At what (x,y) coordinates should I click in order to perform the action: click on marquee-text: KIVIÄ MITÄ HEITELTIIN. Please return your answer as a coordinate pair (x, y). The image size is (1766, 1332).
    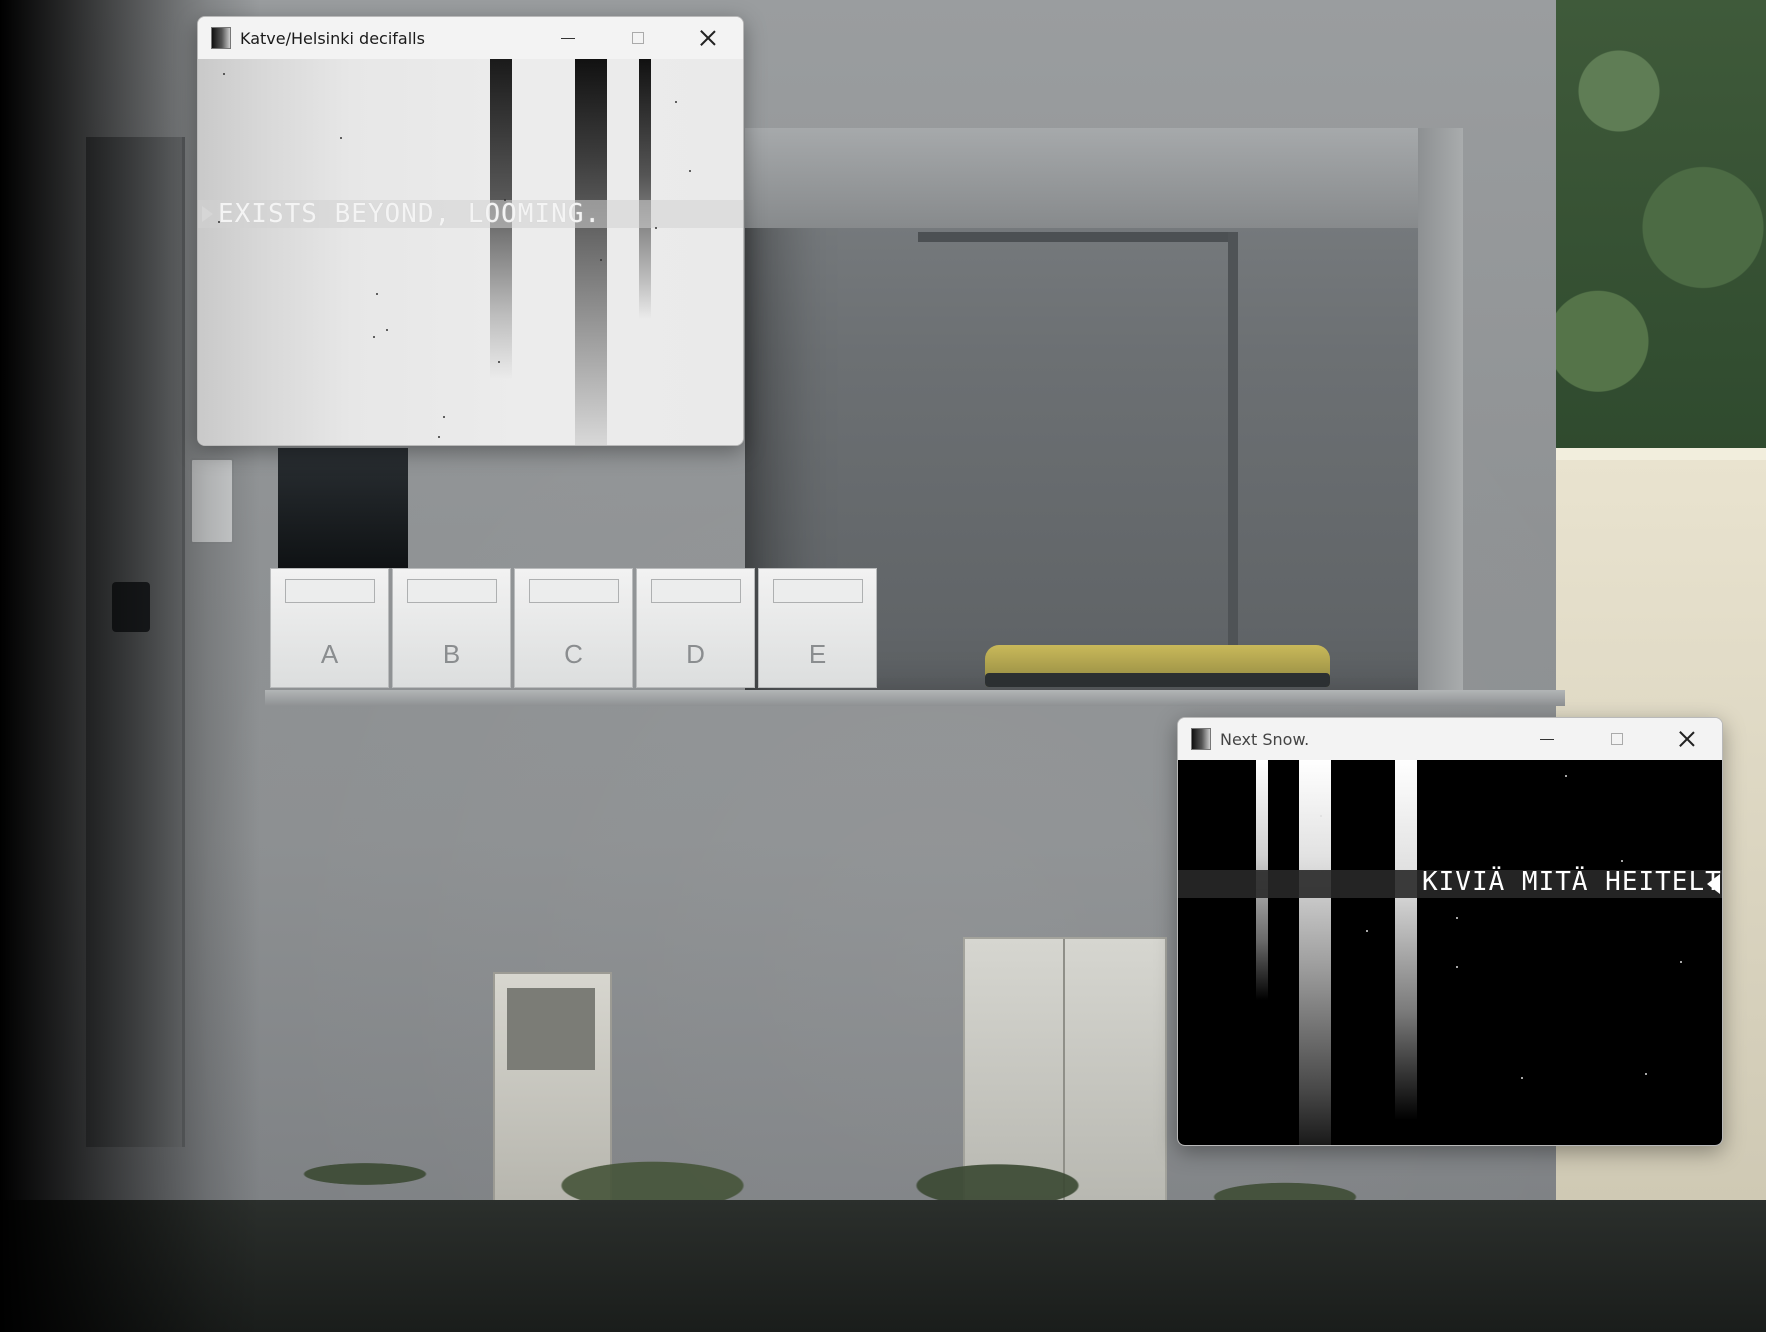
    Looking at the image, I should click on (1572, 882).